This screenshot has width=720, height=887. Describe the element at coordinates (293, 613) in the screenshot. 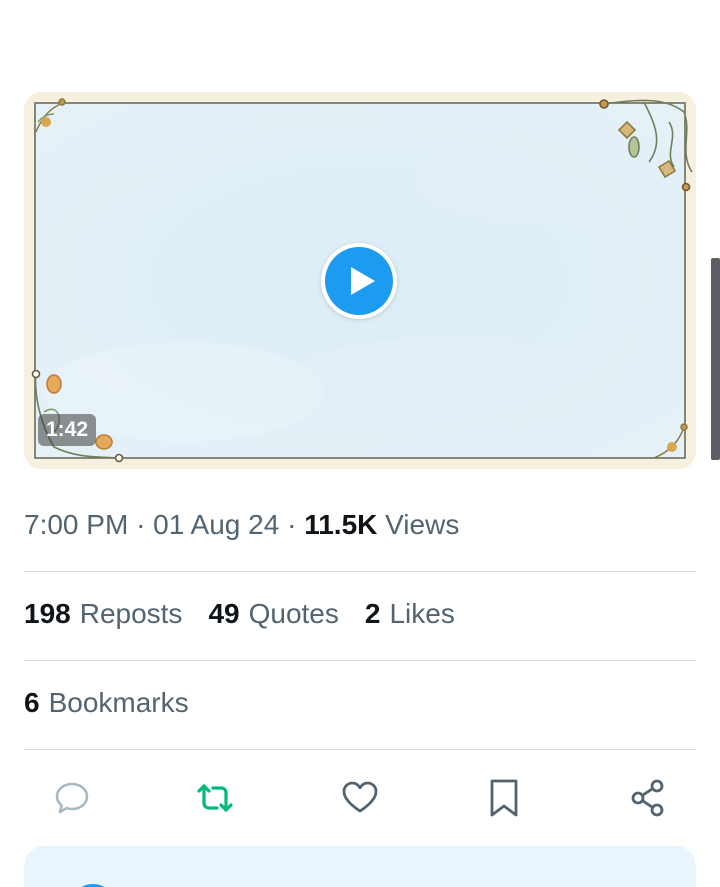

I see `quotes-label: Quotes` at that location.